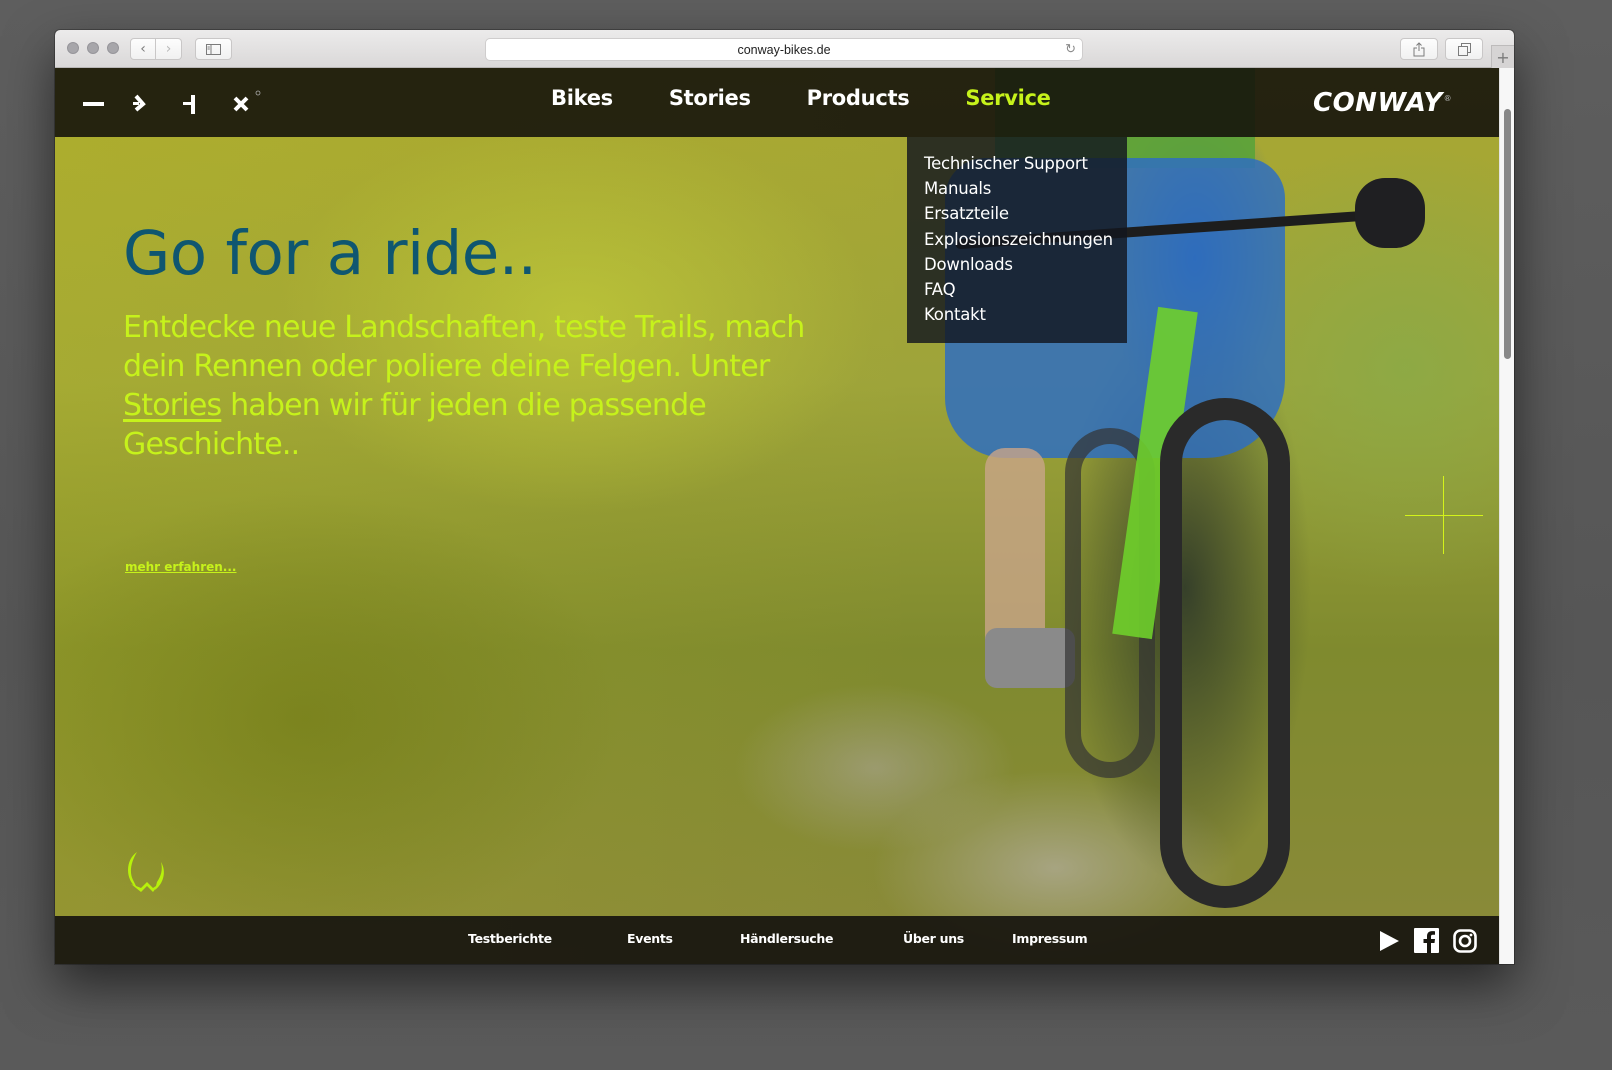 This screenshot has width=1612, height=1070. I want to click on tabs-icon, so click(1464, 49).